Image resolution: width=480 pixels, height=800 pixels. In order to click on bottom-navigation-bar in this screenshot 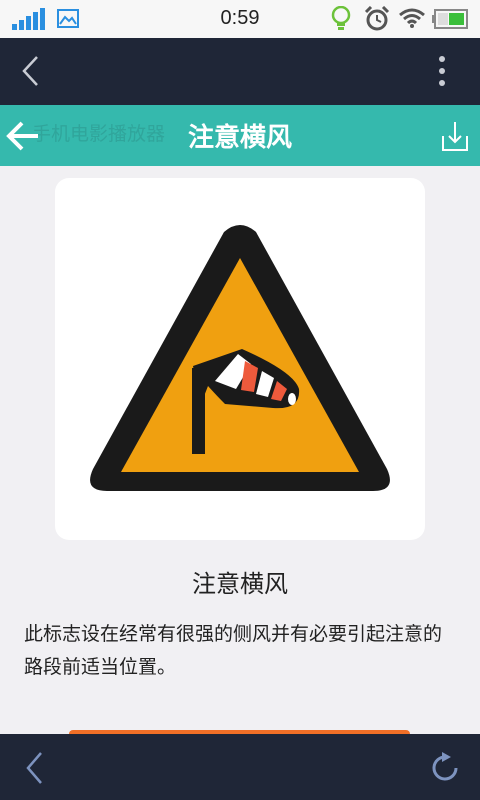, I will do `click(240, 767)`.